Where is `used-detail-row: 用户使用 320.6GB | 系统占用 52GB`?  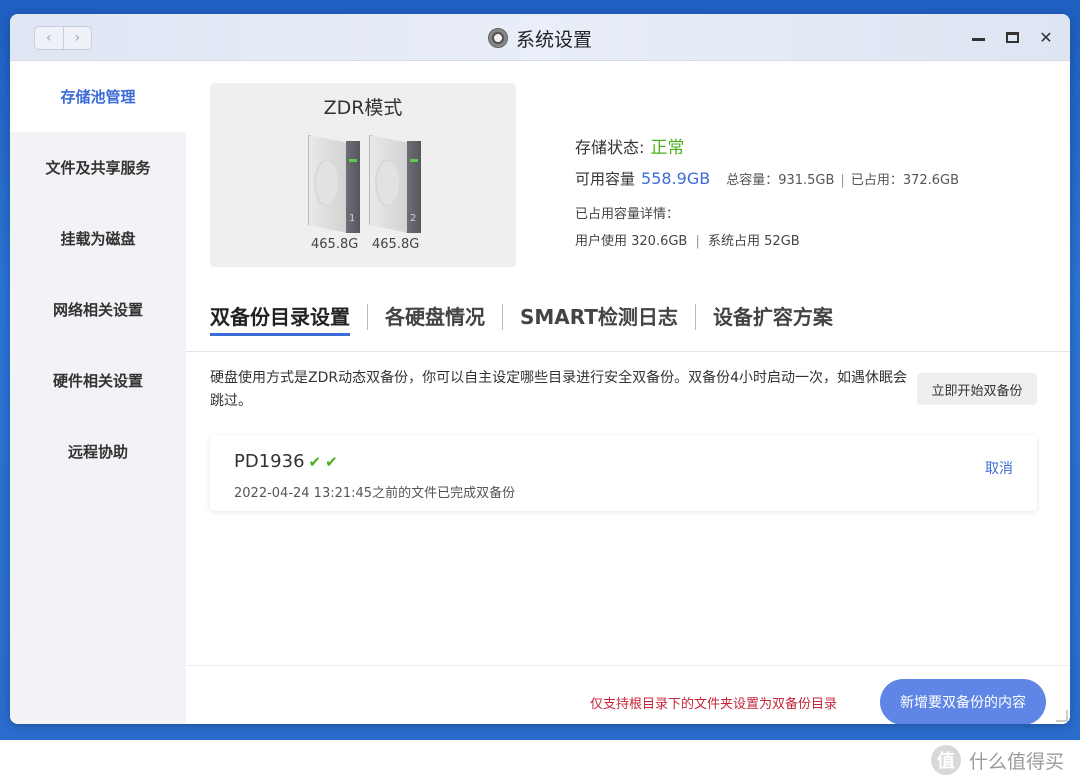
used-detail-row: 用户使用 320.6GB | 系统占用 52GB is located at coordinates (767, 239).